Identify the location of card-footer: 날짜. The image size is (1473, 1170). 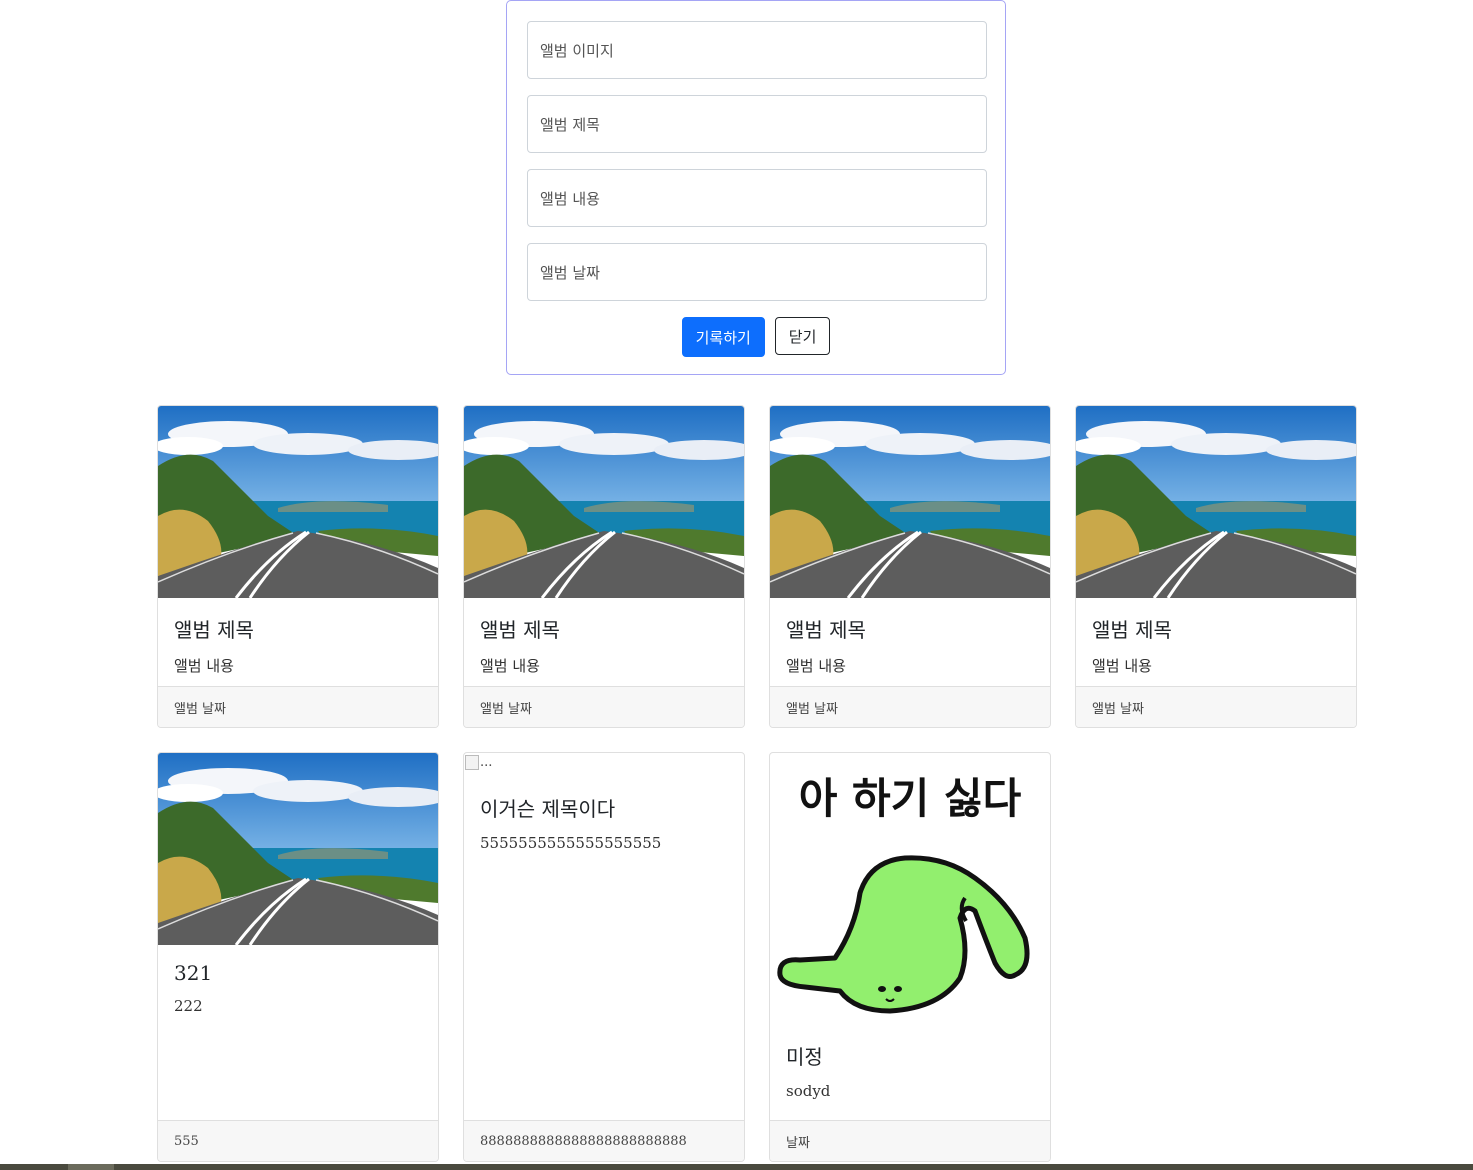
(910, 1140).